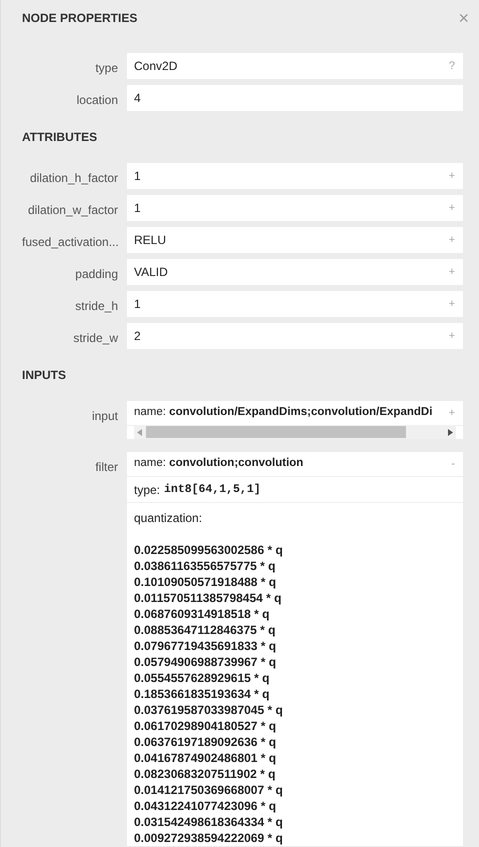  What do you see at coordinates (284, 412) in the screenshot?
I see `argument-name: name: convolution/ExpandDims;convolution/ExpandDi` at bounding box center [284, 412].